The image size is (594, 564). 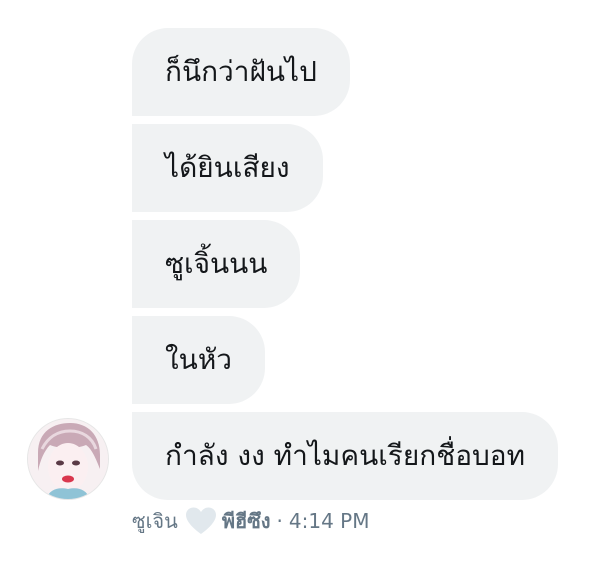 I want to click on message-bubble: ในหัว, so click(x=198, y=360).